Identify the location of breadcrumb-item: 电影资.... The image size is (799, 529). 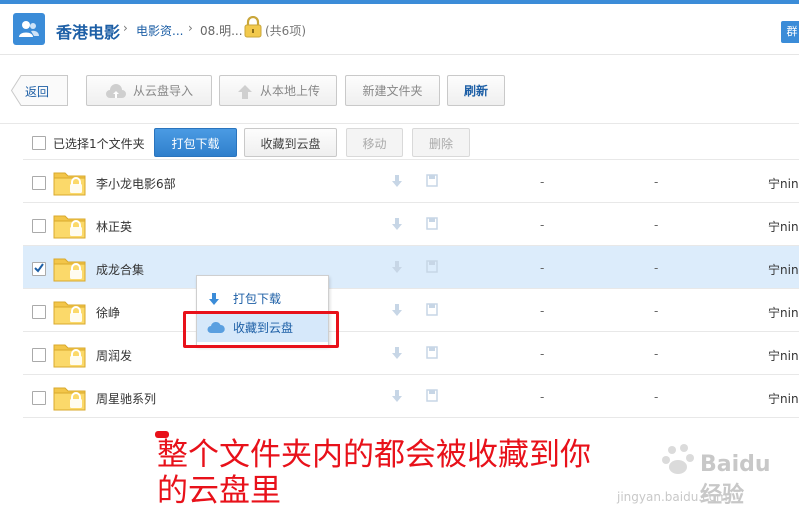
(159, 30).